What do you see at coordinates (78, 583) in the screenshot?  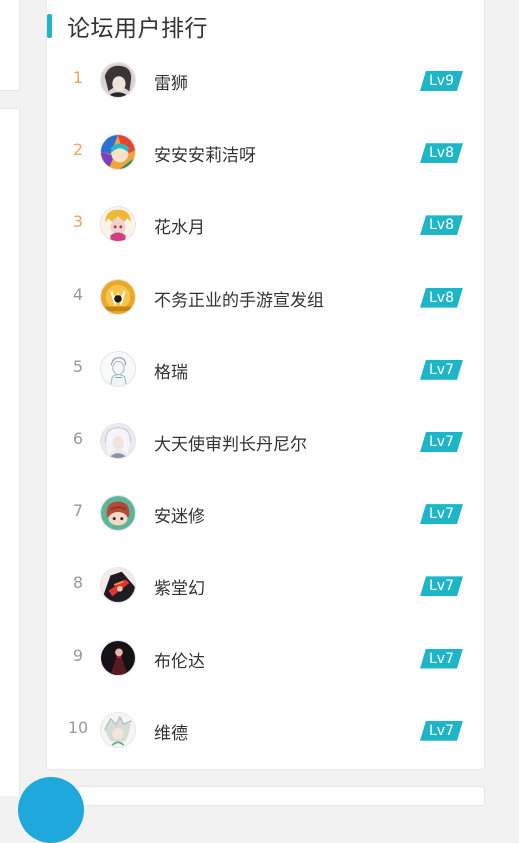 I see `rank-number: 8` at bounding box center [78, 583].